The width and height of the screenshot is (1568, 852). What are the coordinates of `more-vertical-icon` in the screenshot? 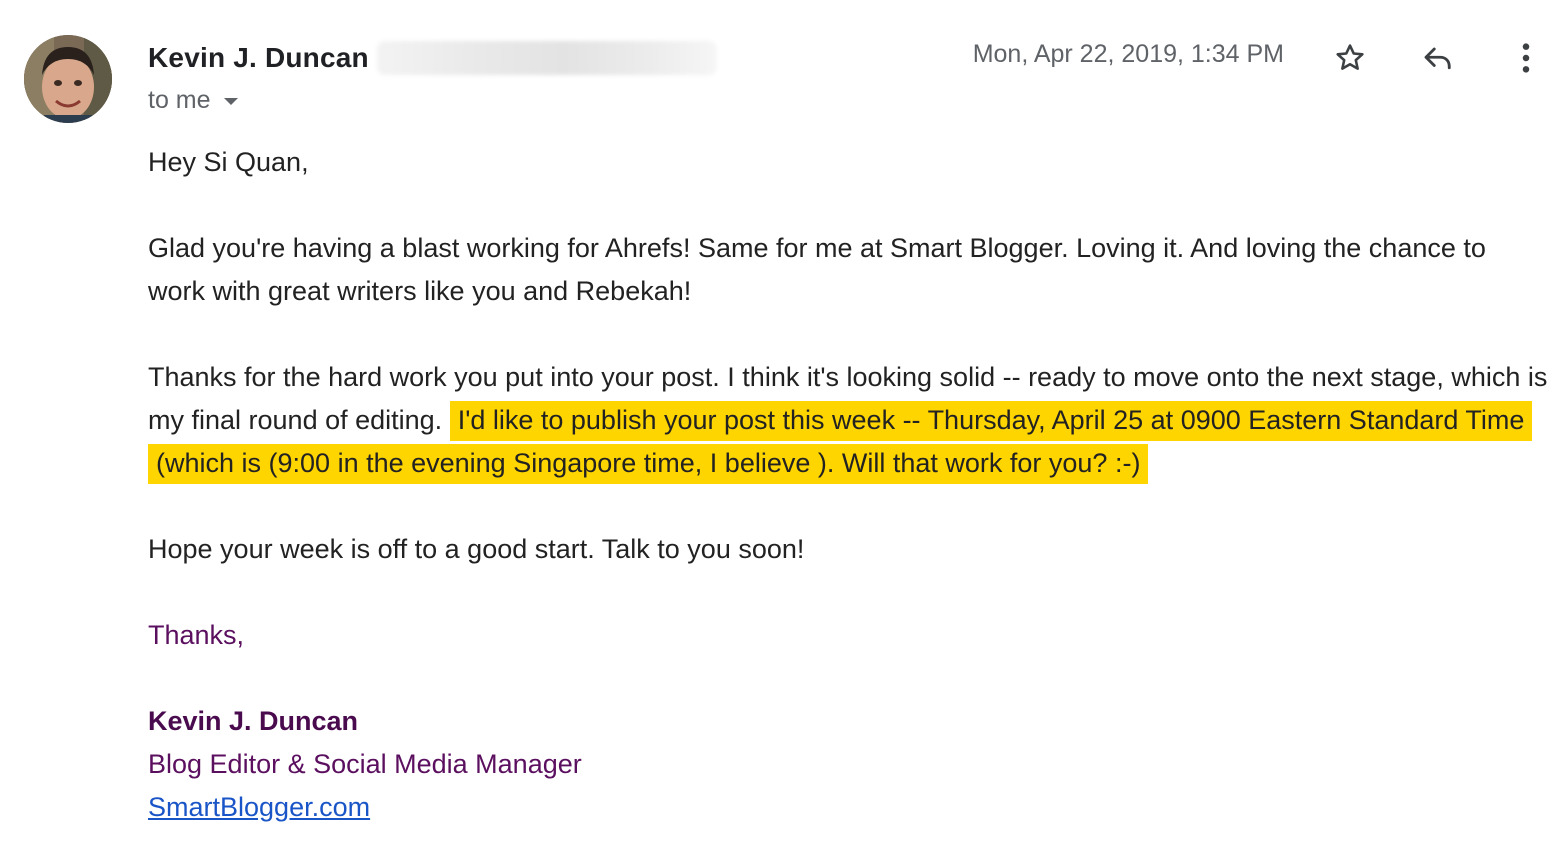 It's located at (1526, 58).